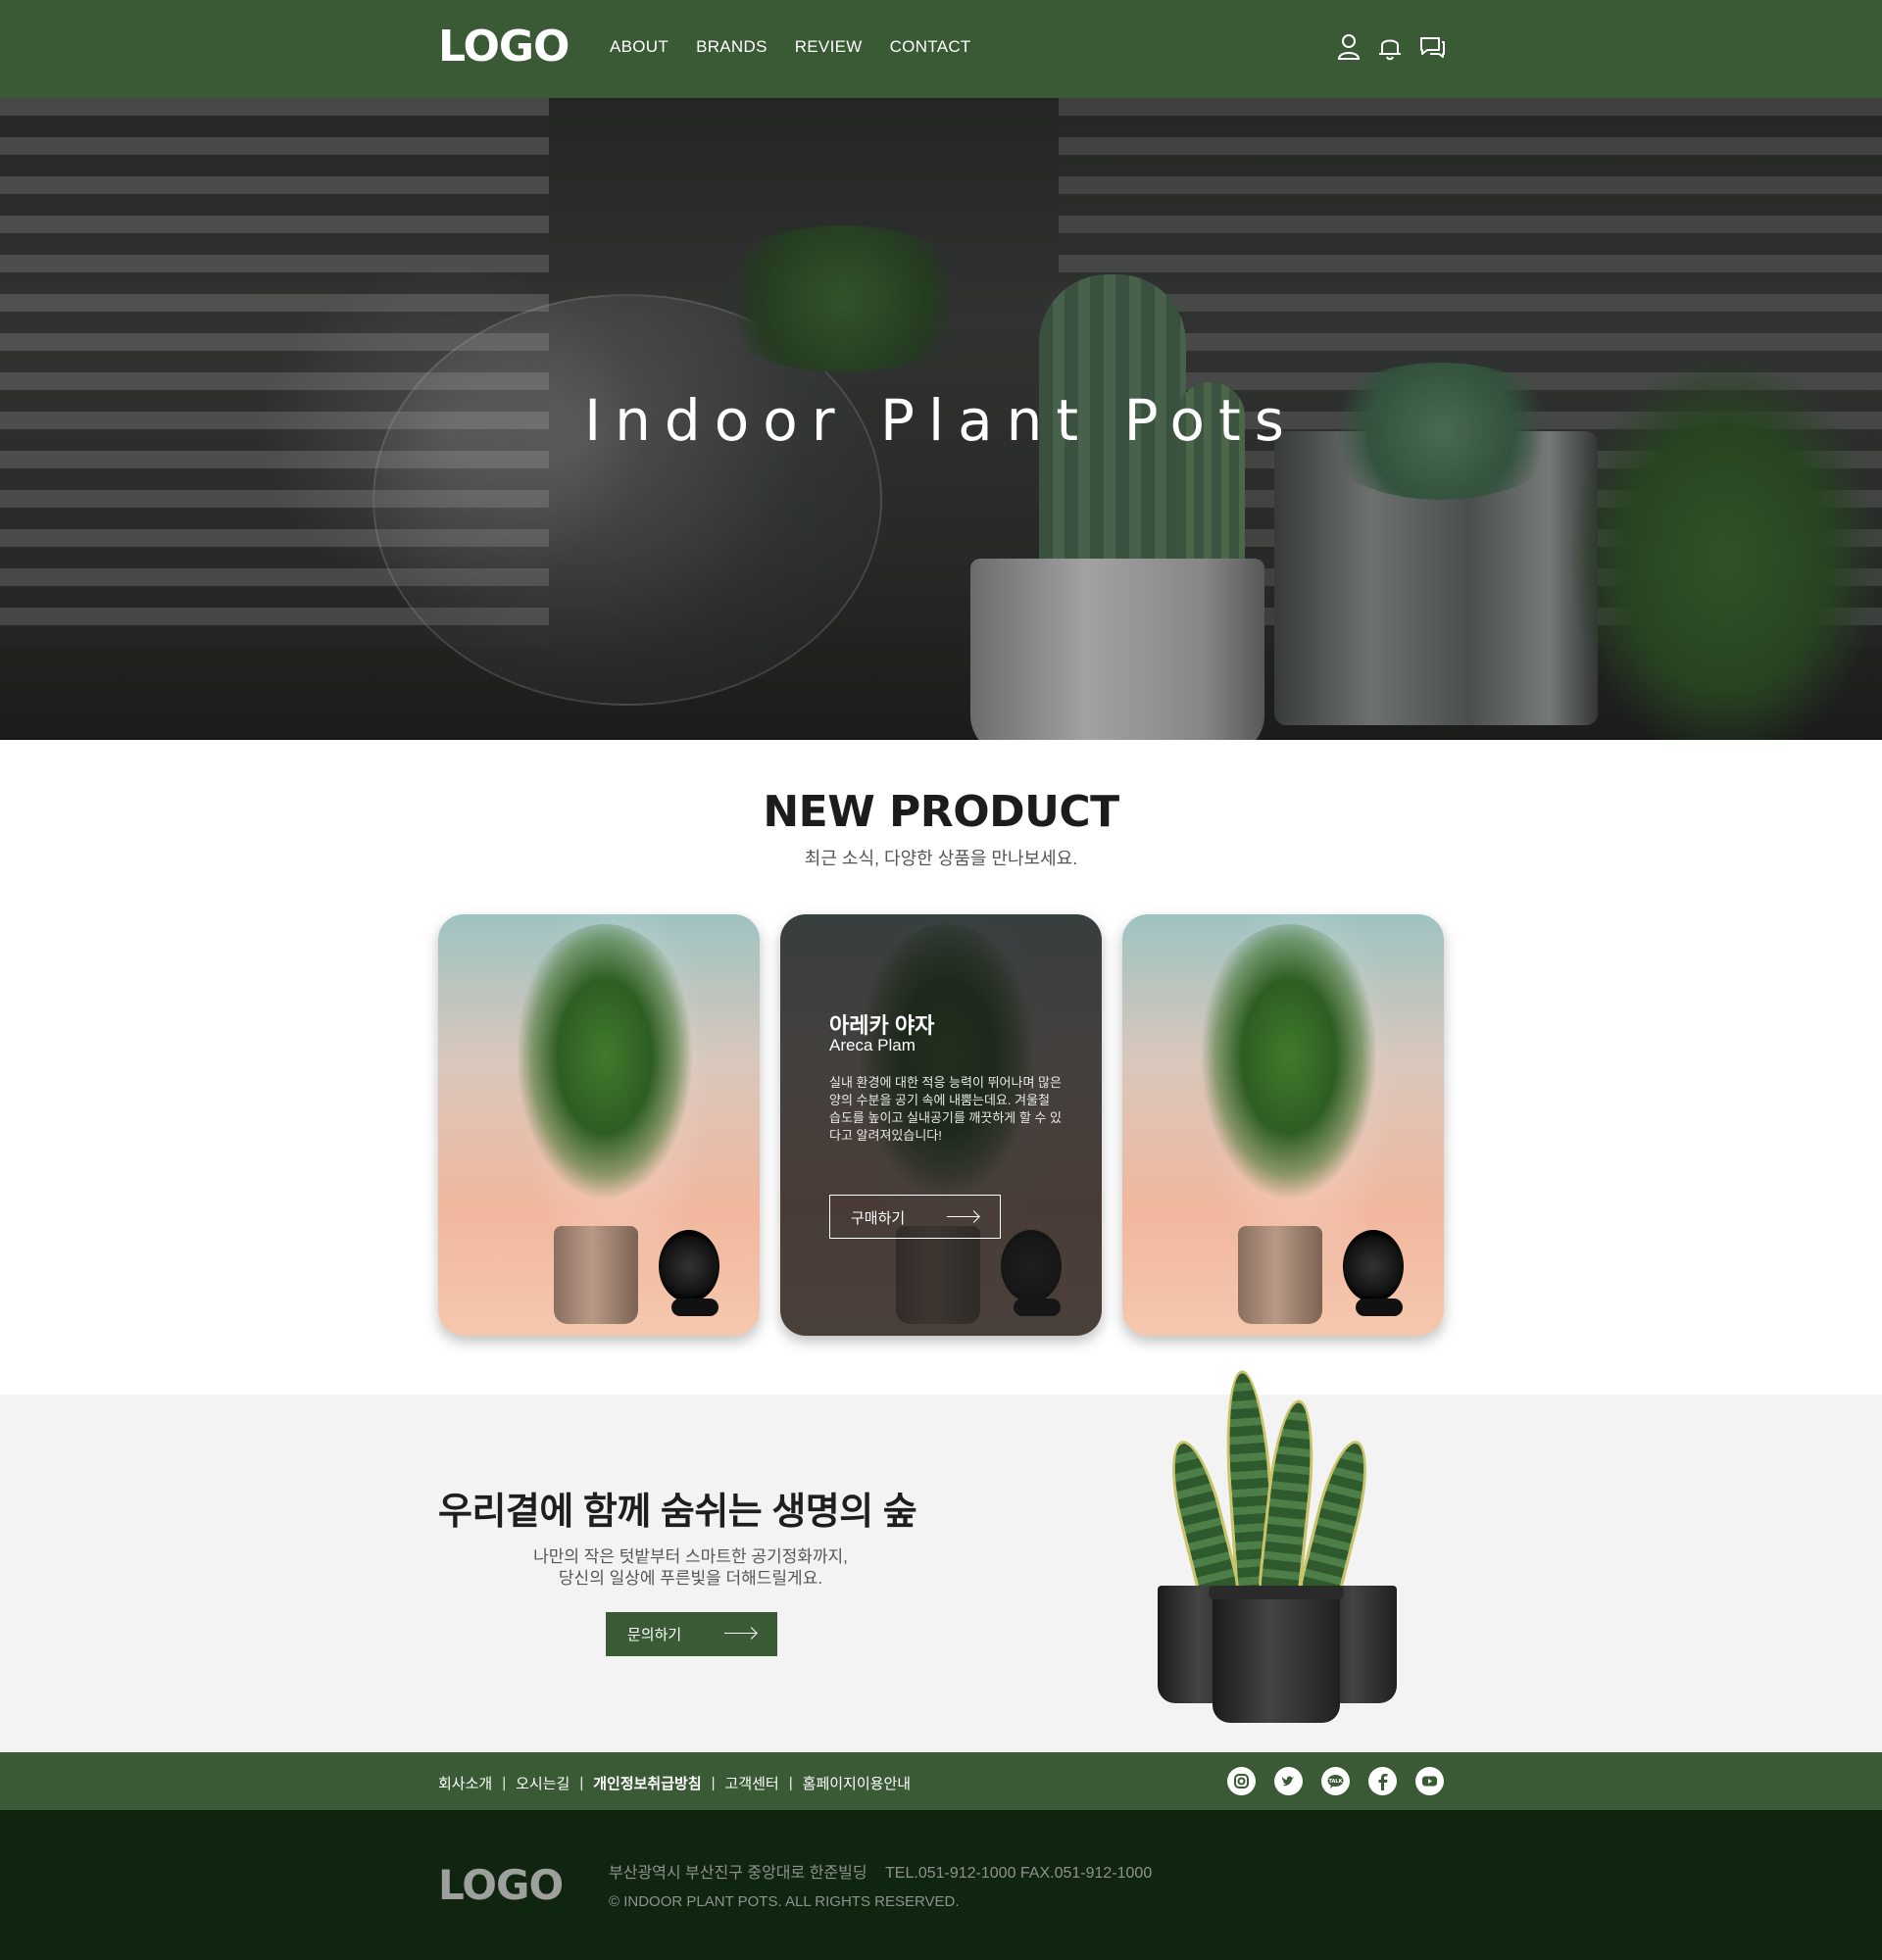 This screenshot has width=1882, height=1960. I want to click on snake-plant-image, so click(1284, 1555).